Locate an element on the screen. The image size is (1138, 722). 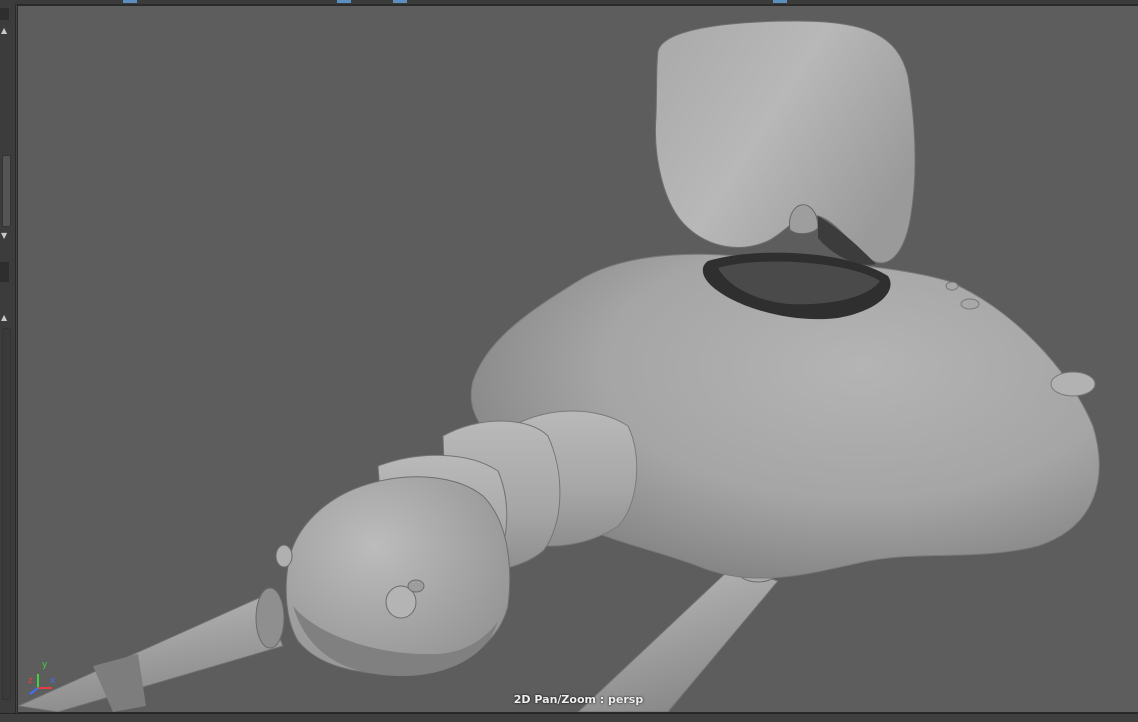
axis-z-label: z is located at coordinates (30, 681).